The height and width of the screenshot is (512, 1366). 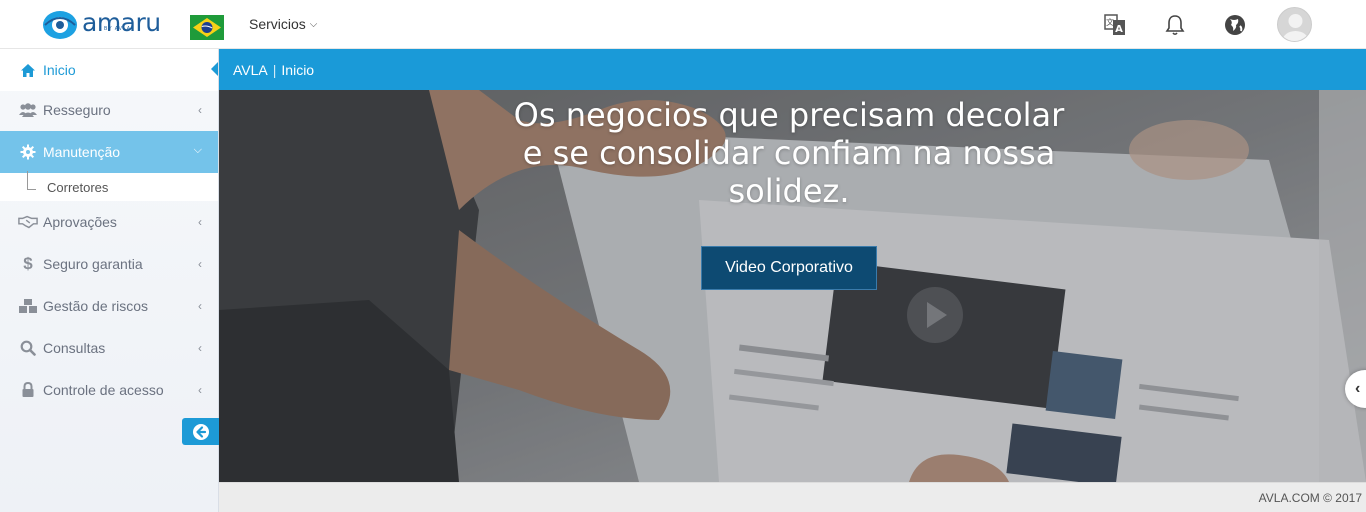 What do you see at coordinates (109, 70) in the screenshot?
I see `sidebar-item-inicio: Inicio` at bounding box center [109, 70].